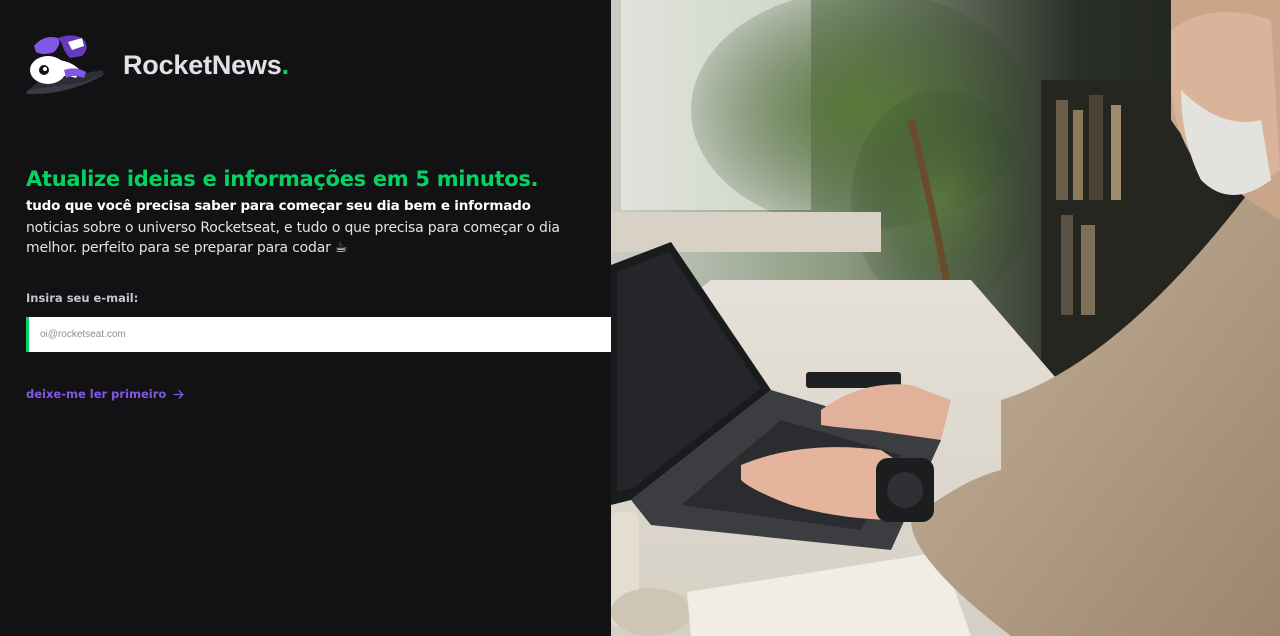  I want to click on email-label: Insira seu e-mail:, so click(82, 298).